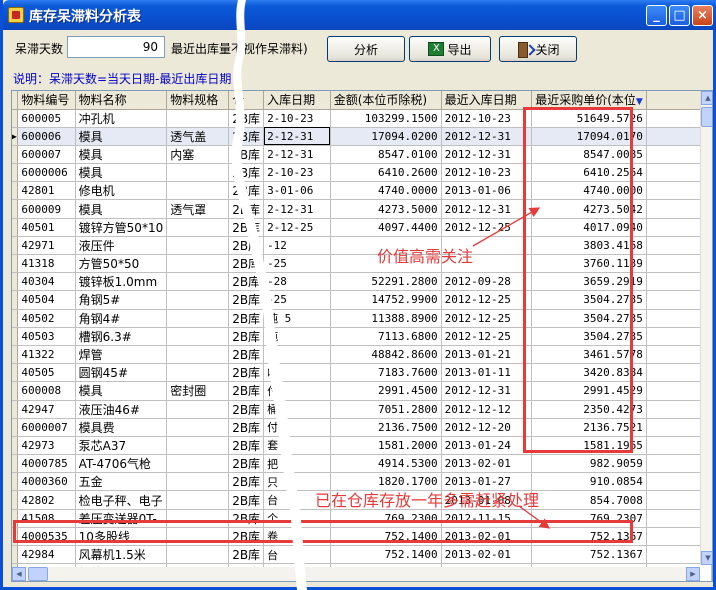 Image resolution: width=716 pixels, height=590 pixels. I want to click on table-cell: 14752.9900, so click(386, 300).